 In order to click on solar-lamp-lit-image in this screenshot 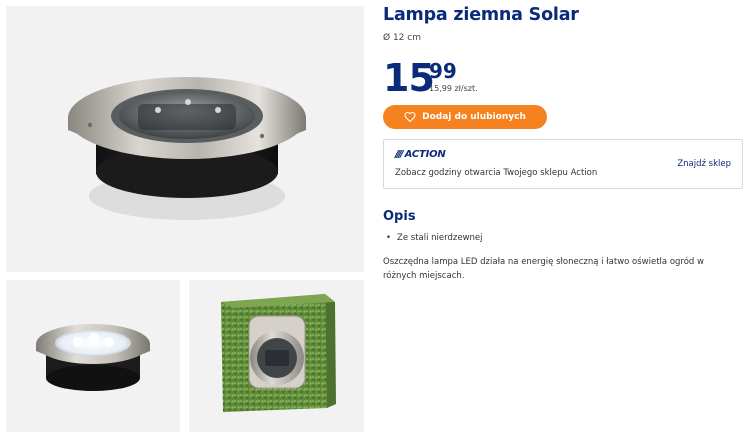, I will do `click(93, 357)`.